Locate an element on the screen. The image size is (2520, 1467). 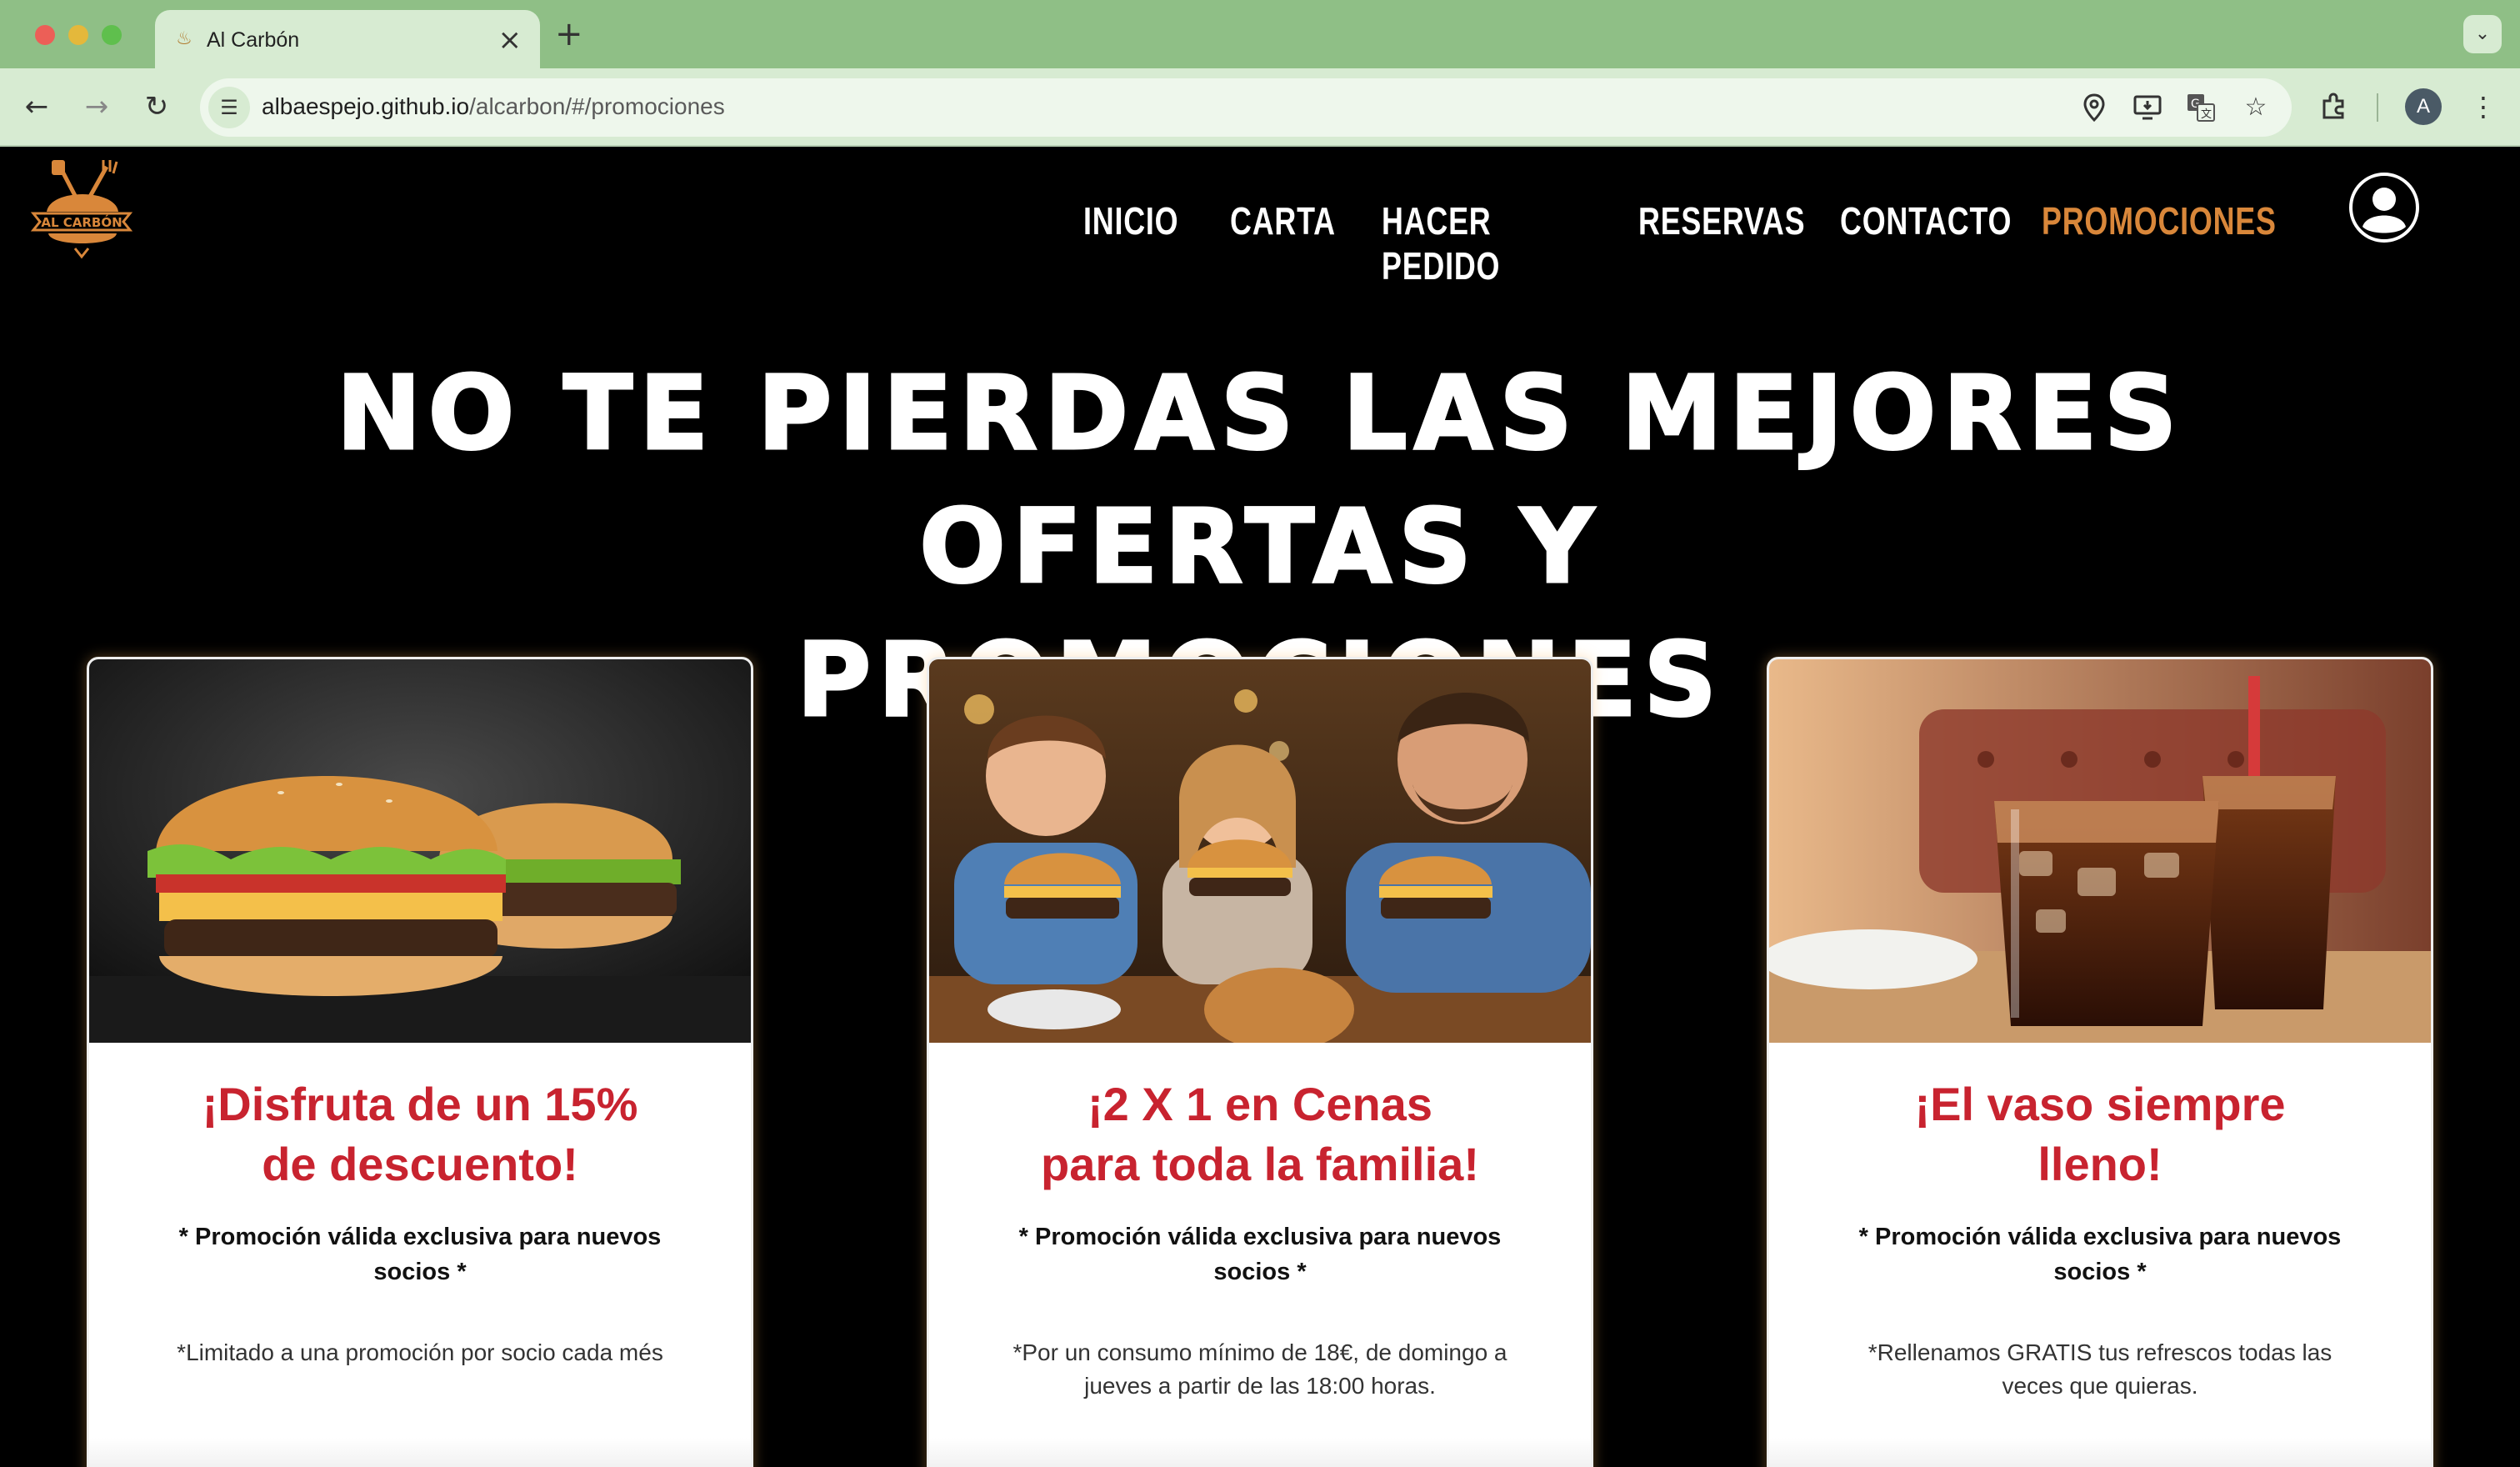
svg-text: 文 is located at coordinates (2206, 114).